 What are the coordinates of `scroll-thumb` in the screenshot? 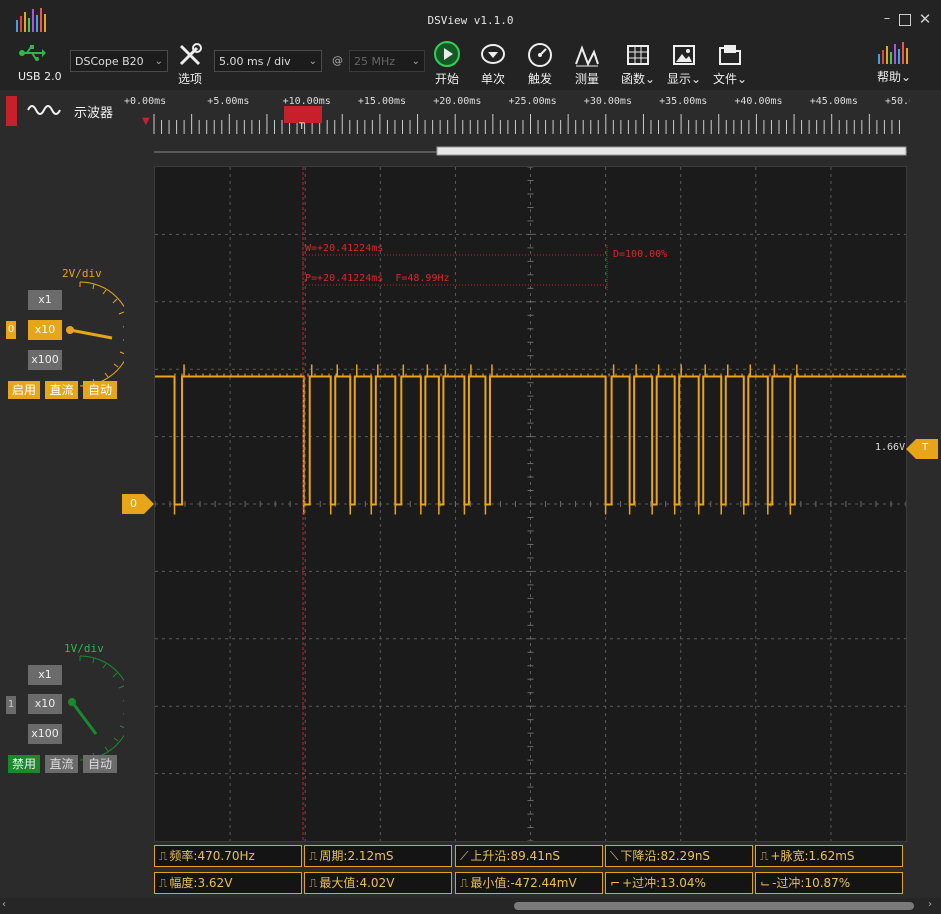 It's located at (714, 906).